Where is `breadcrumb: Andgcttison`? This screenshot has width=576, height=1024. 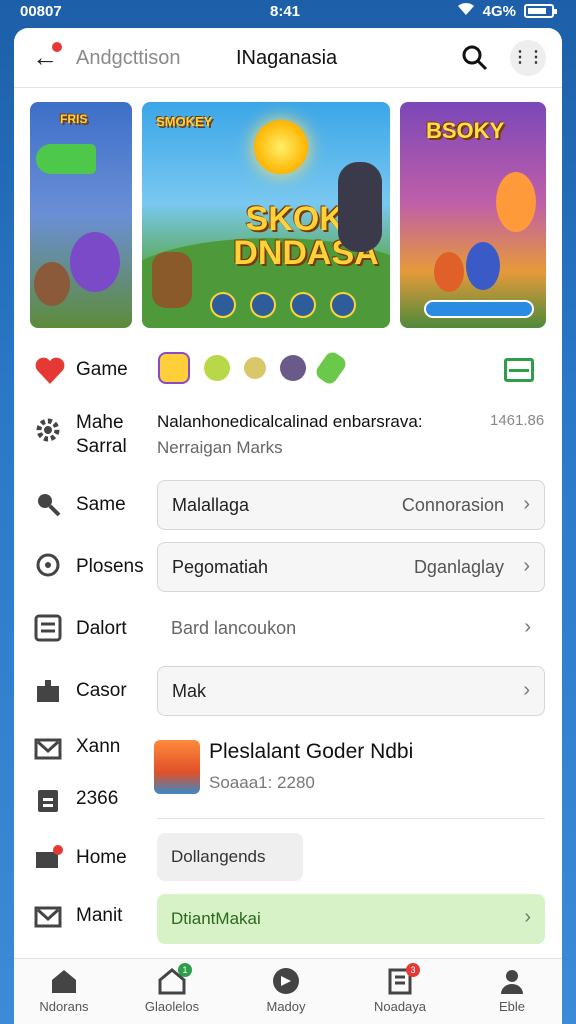 breadcrumb: Andgcttison is located at coordinates (128, 58).